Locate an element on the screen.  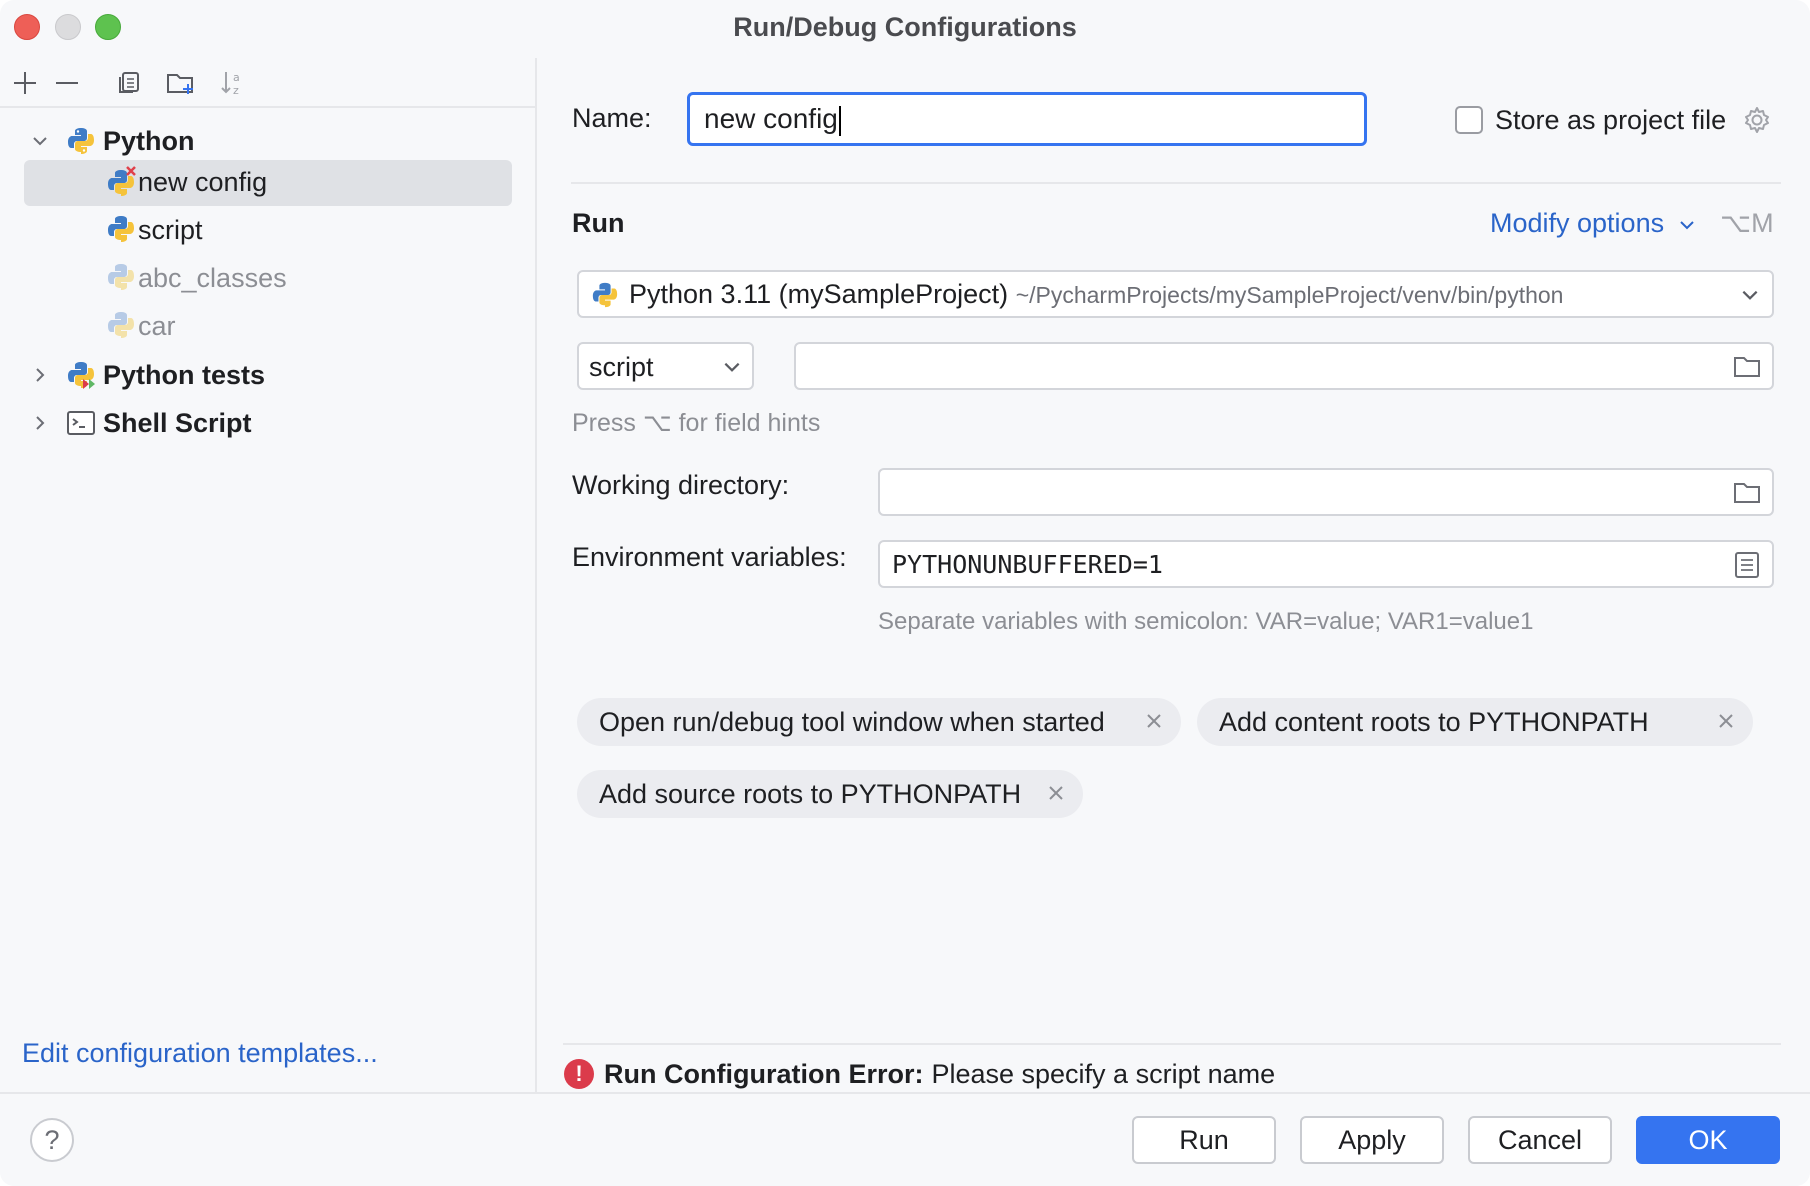
cancel-button: Cancel is located at coordinates (1540, 1140).